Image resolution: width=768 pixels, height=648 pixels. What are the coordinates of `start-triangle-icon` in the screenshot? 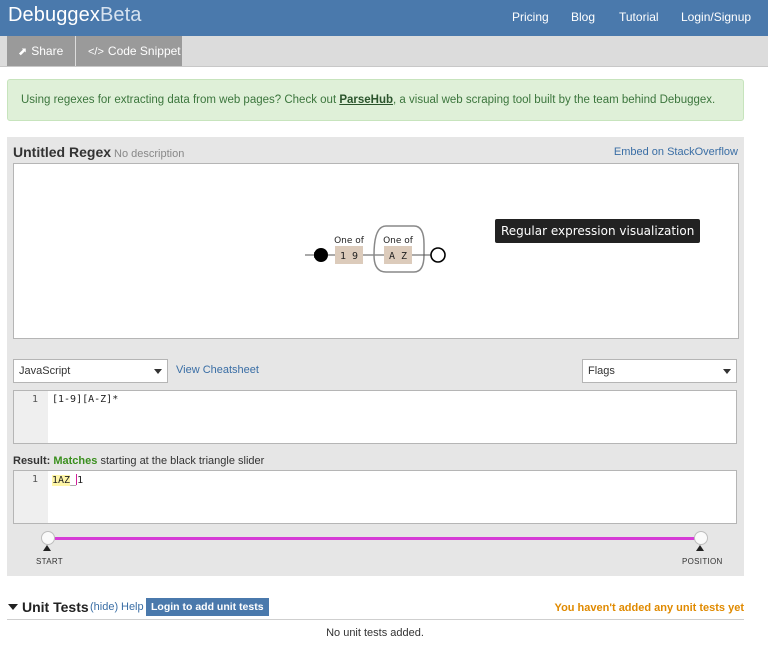 It's located at (47, 548).